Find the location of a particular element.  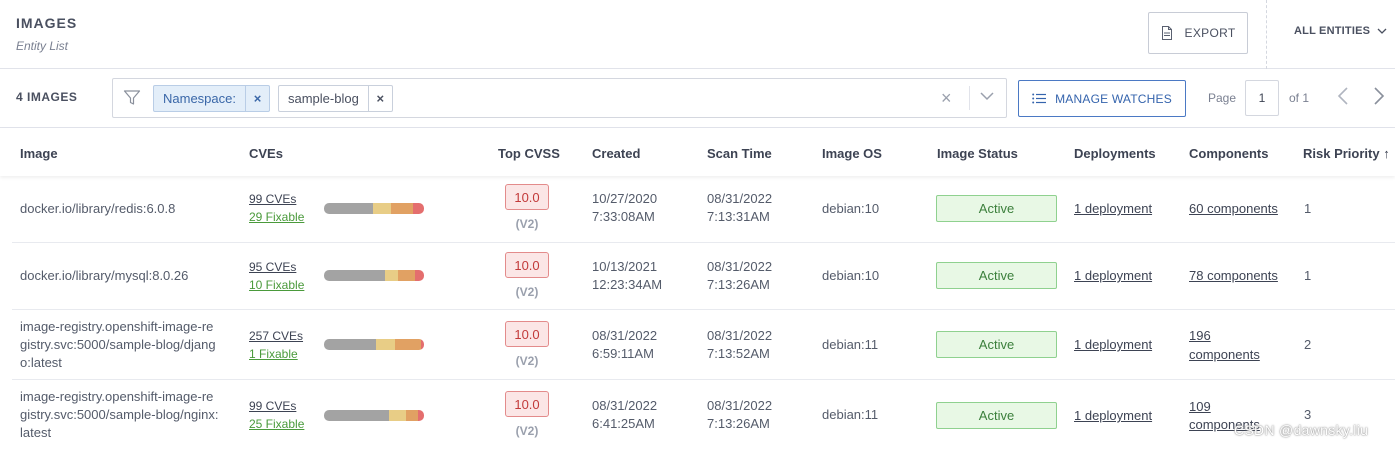

cves-link: 257 CVEs is located at coordinates (276, 336).